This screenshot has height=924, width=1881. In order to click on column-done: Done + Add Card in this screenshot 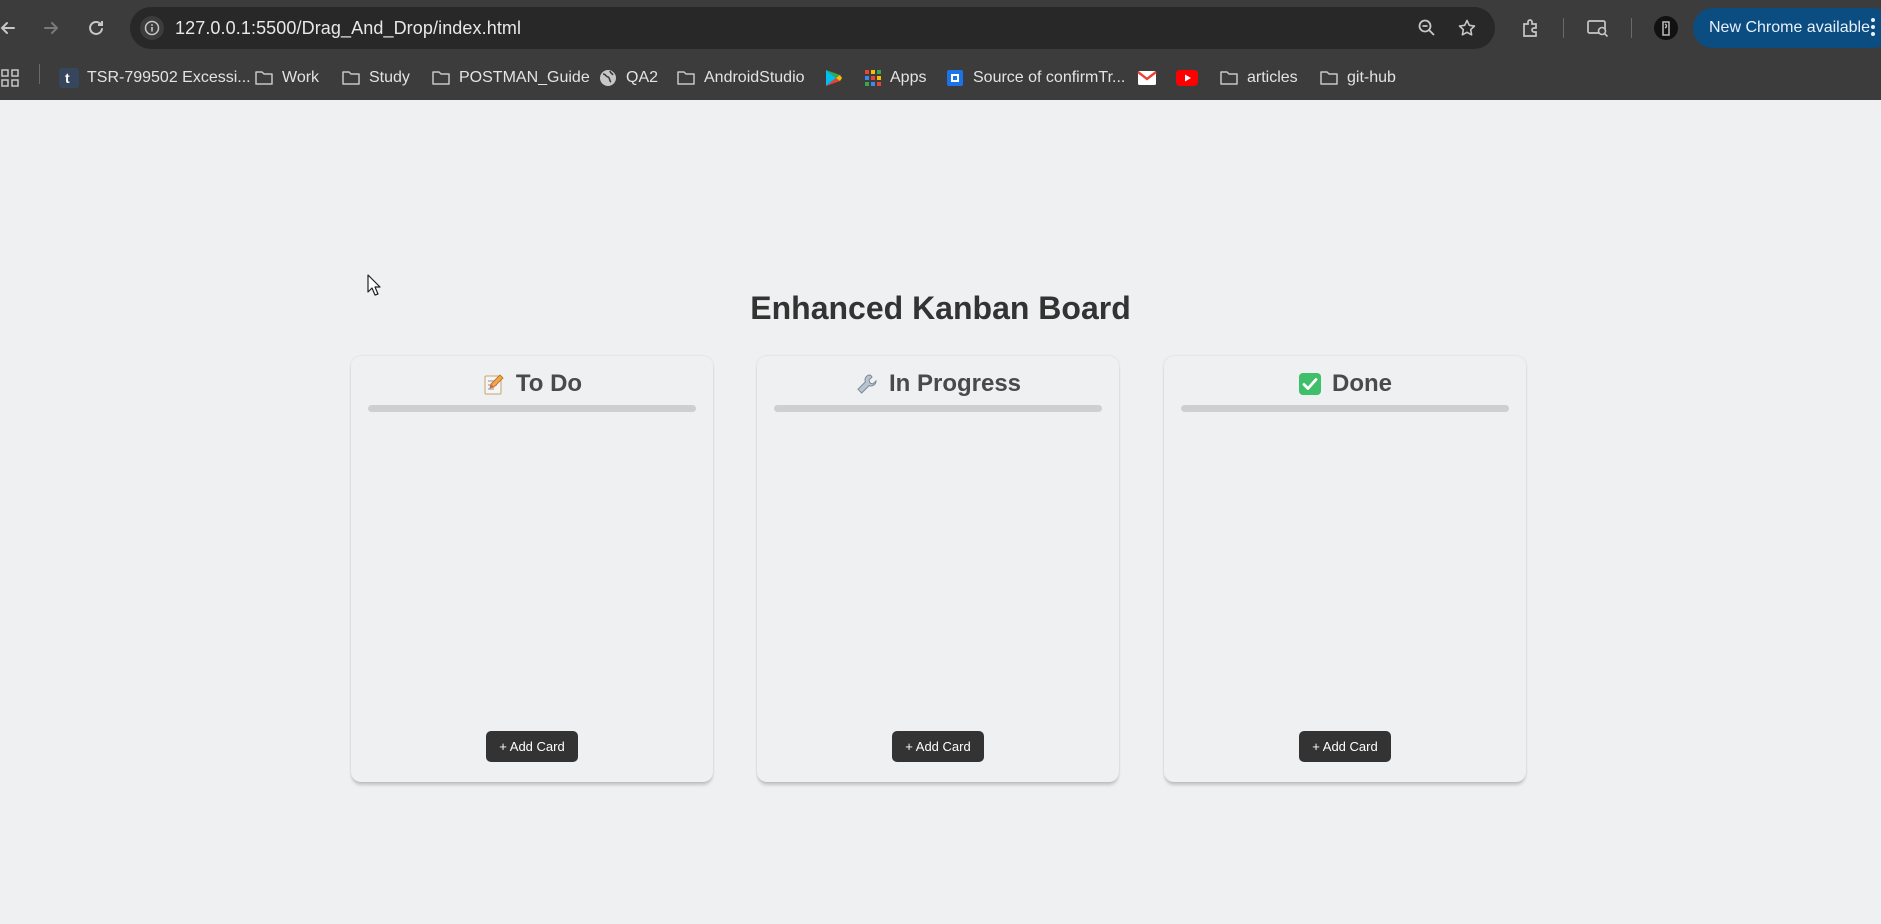, I will do `click(1345, 569)`.